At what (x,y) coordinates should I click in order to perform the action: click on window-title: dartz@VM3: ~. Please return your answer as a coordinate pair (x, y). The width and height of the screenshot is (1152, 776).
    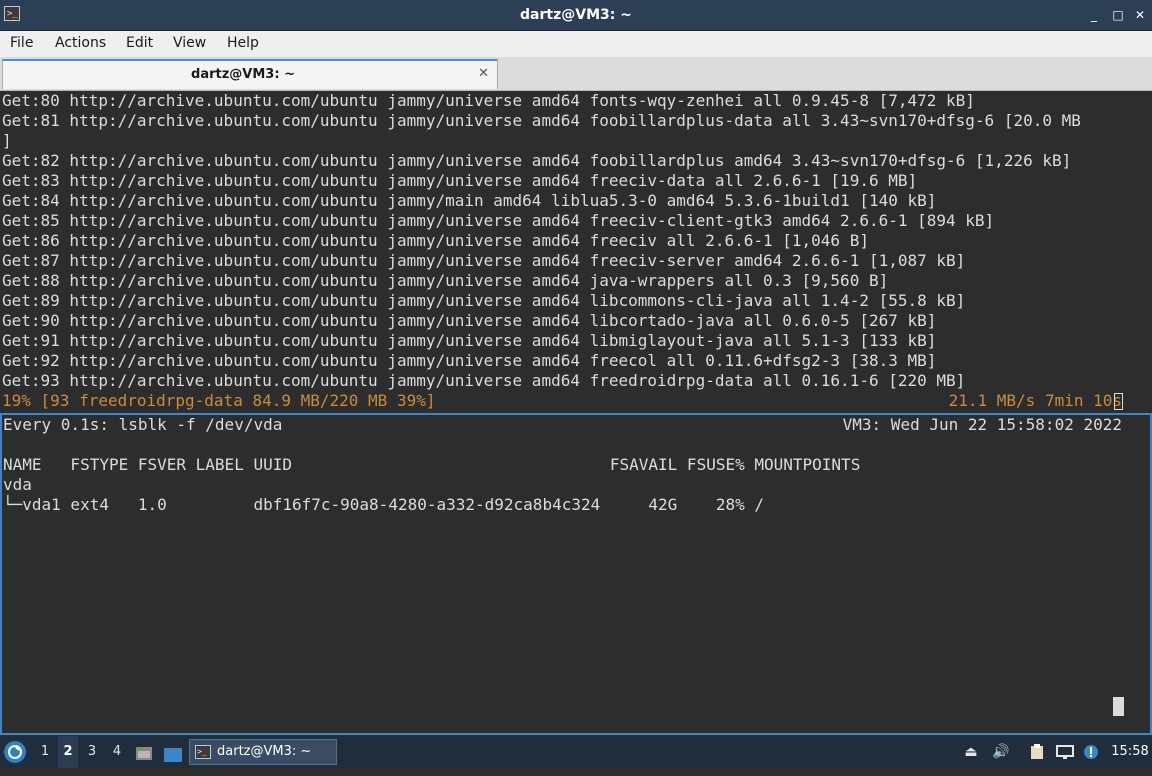
    Looking at the image, I should click on (576, 15).